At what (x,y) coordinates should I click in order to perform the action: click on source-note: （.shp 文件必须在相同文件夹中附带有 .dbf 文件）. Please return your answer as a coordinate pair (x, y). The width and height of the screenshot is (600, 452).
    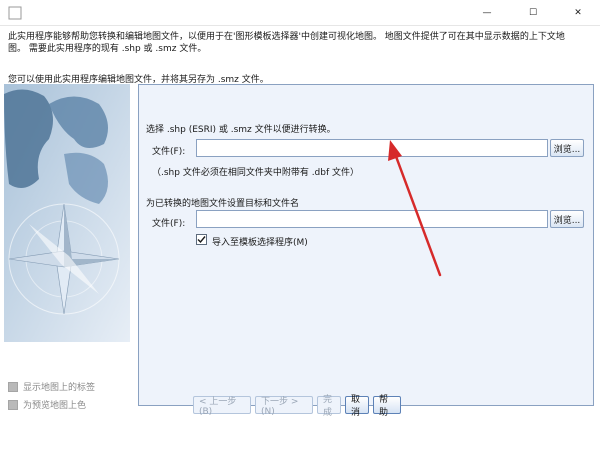
    Looking at the image, I should click on (256, 173).